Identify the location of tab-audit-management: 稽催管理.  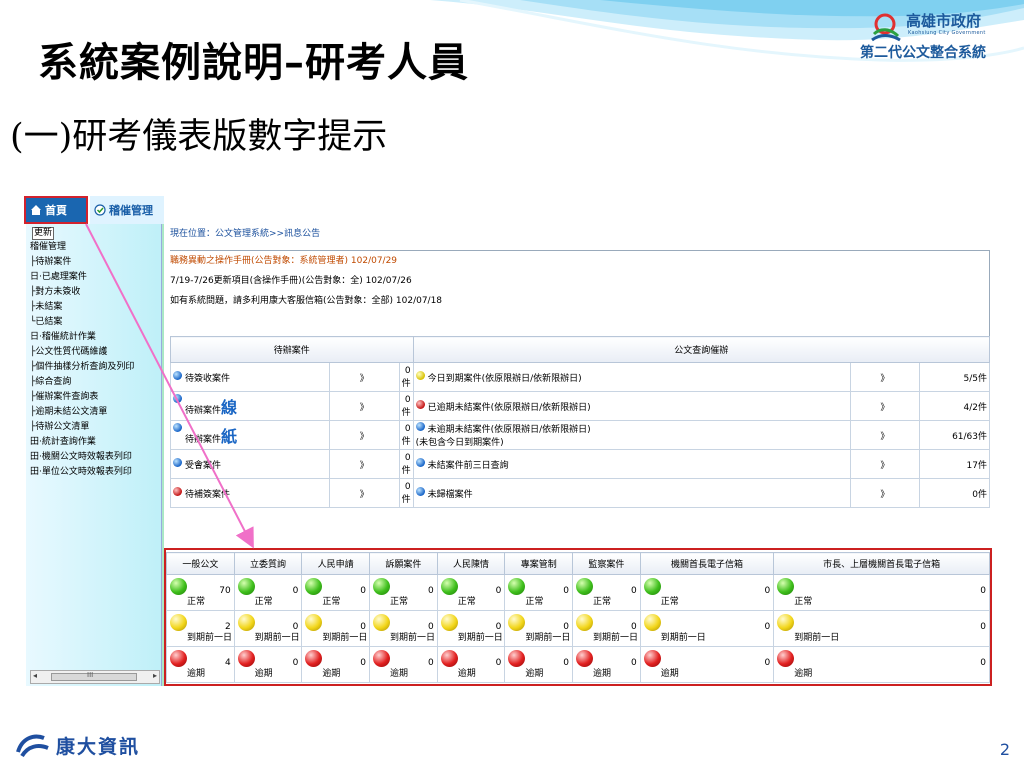
(127, 210).